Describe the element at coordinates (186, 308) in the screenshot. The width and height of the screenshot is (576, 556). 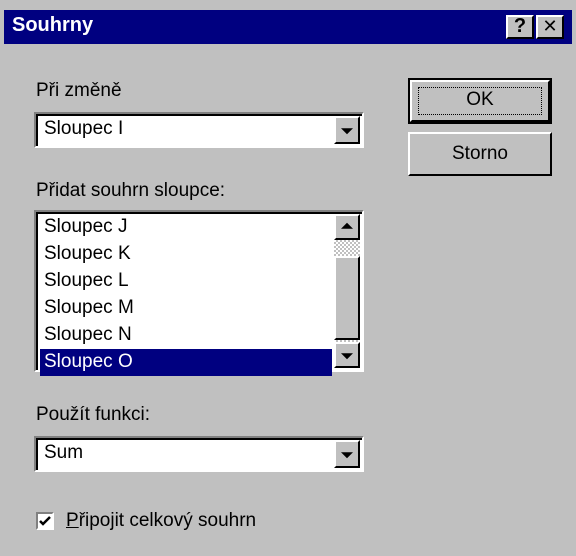
I see `list-item: Sloupec M` at that location.